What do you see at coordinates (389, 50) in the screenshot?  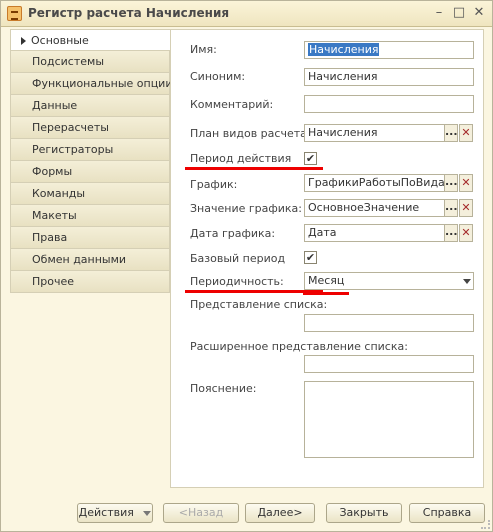 I see `name-field: Начисления` at bounding box center [389, 50].